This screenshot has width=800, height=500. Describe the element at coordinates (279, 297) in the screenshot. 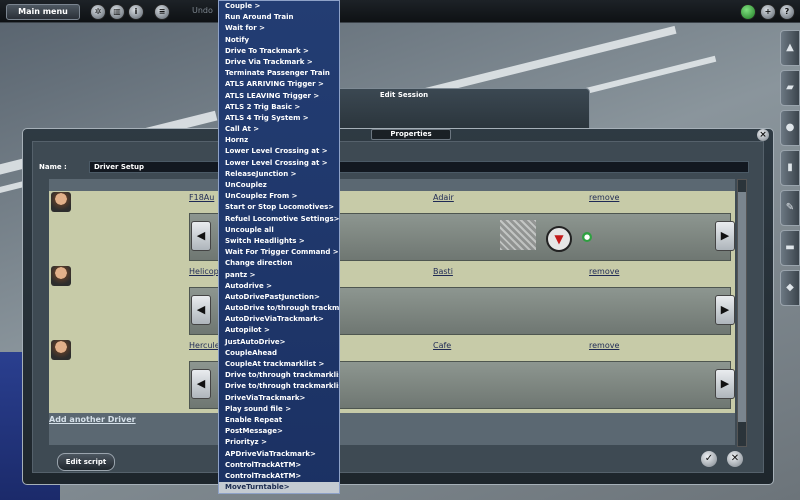

I see `menu-item: AutoDrivePastJunction>` at that location.